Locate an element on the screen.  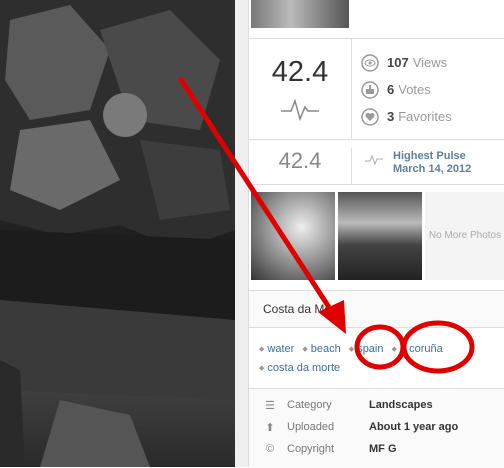
pulse-score: 42.4 is located at coordinates (300, 72).